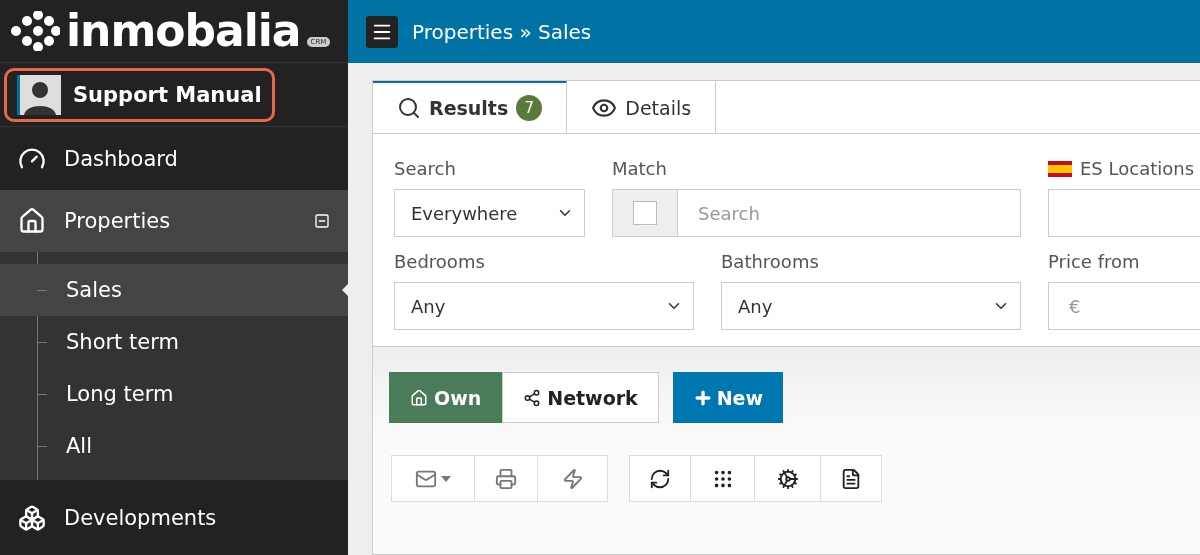 Image resolution: width=1200 pixels, height=555 pixels. Describe the element at coordinates (446, 478) in the screenshot. I see `caret-icon` at that location.